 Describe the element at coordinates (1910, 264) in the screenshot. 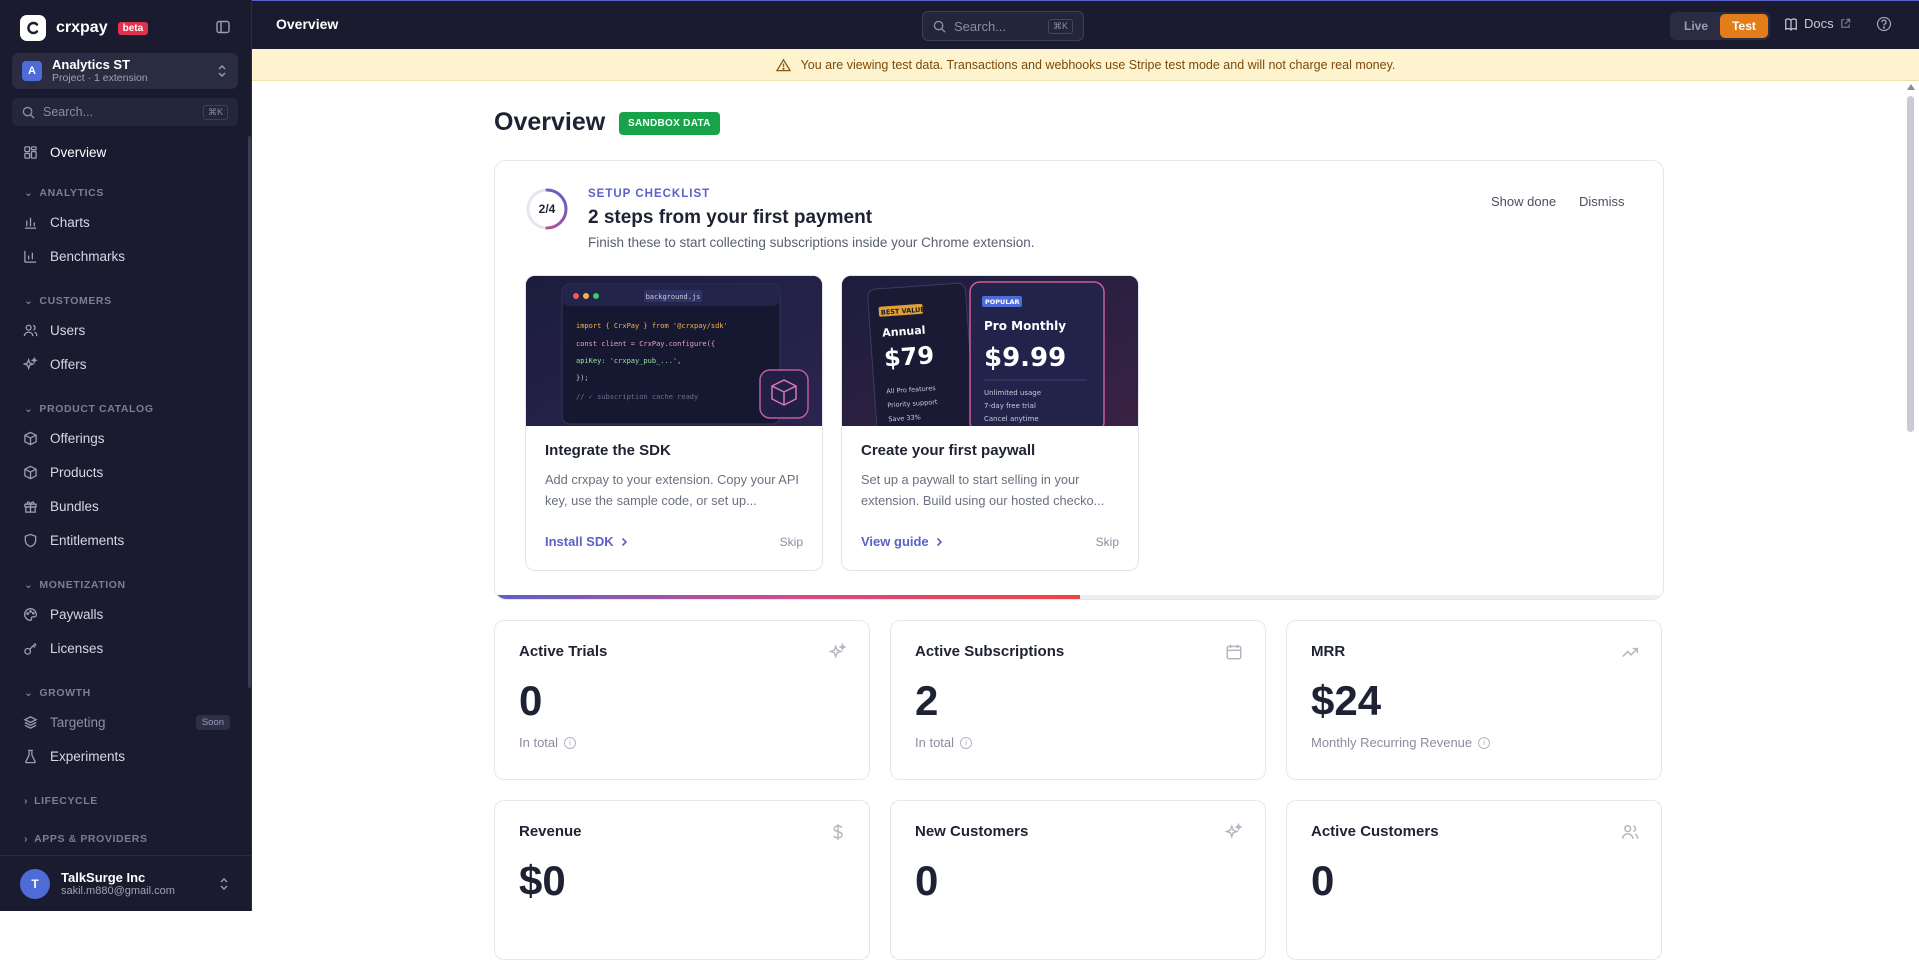

I see `main-scrollbar` at that location.